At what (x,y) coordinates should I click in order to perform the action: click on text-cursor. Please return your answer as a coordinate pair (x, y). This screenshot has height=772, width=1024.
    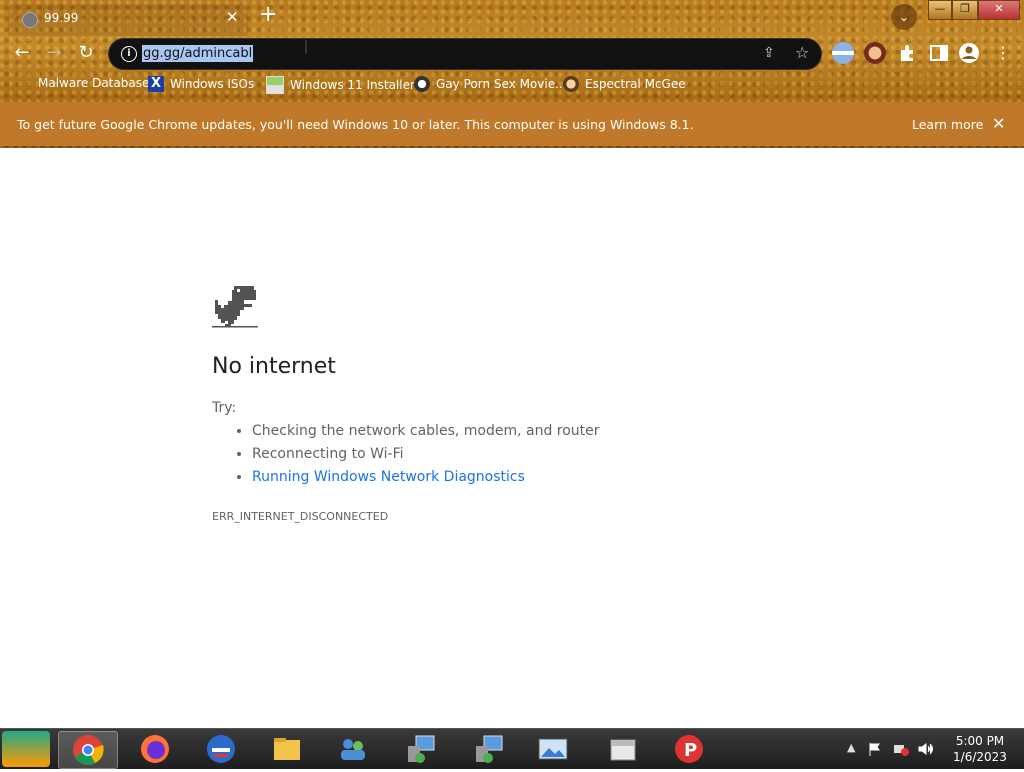
    Looking at the image, I should click on (306, 47).